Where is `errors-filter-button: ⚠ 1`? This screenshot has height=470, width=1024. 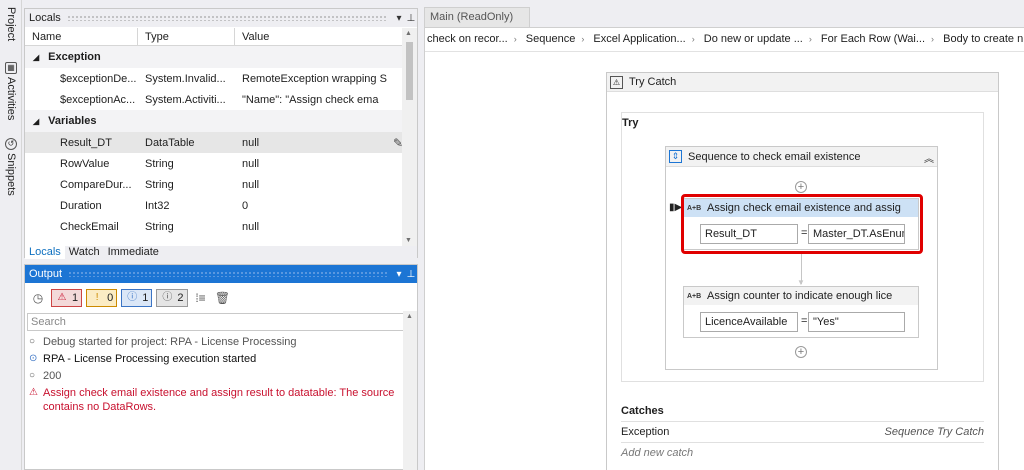
errors-filter-button: ⚠ 1 is located at coordinates (67, 298).